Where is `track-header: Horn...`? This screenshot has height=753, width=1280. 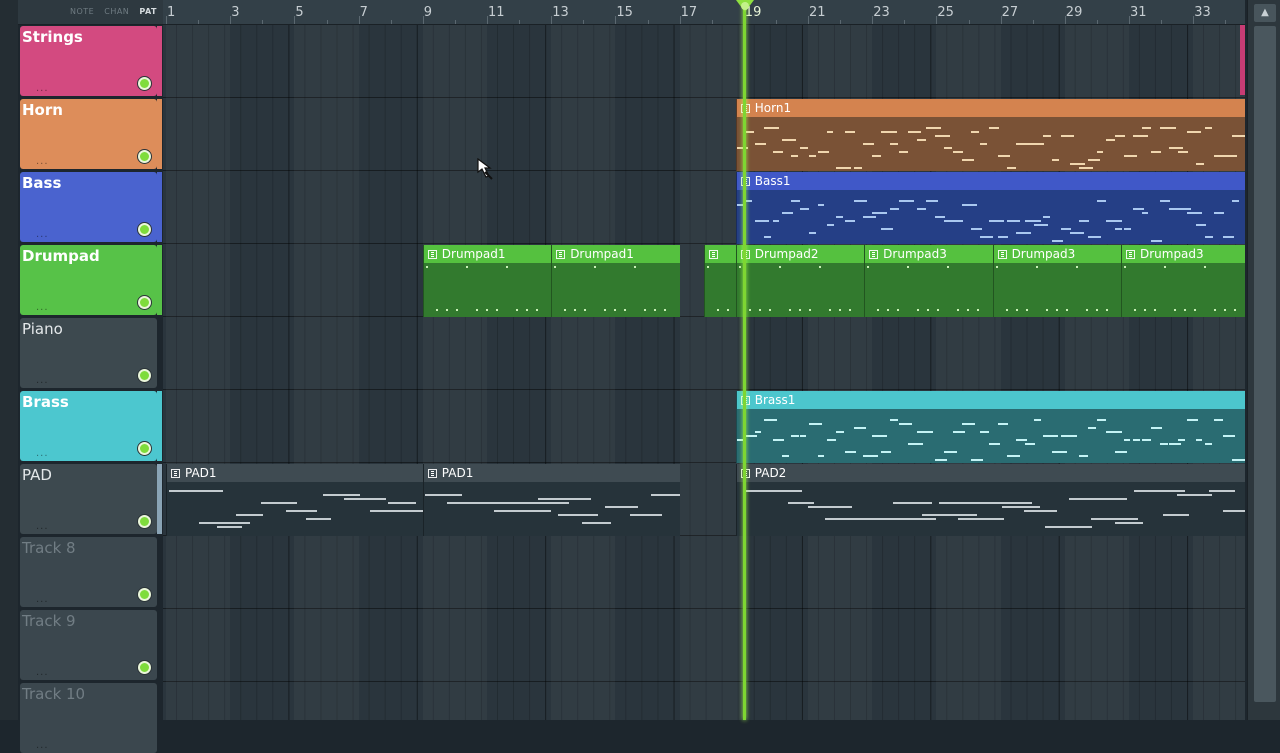 track-header: Horn... is located at coordinates (88, 134).